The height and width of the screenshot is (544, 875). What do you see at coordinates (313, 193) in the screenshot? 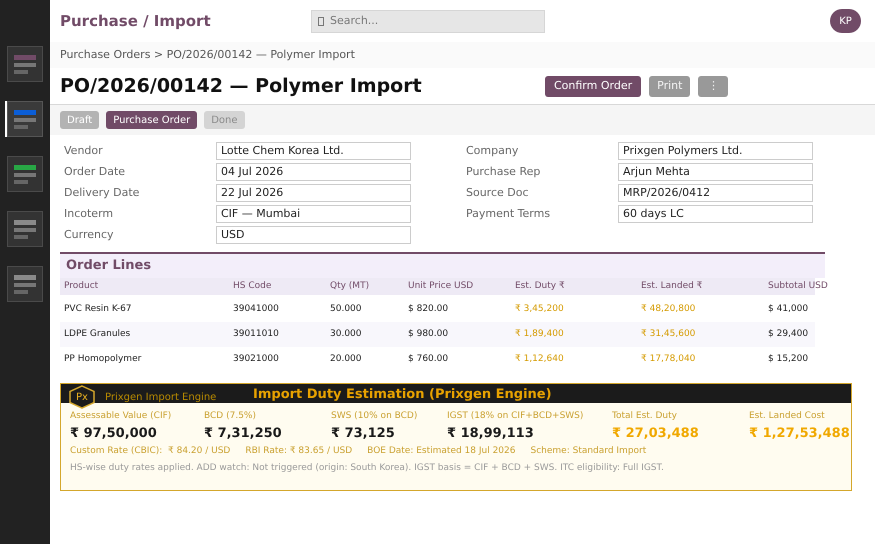
I see `input-field: 22 Jul 2026` at bounding box center [313, 193].